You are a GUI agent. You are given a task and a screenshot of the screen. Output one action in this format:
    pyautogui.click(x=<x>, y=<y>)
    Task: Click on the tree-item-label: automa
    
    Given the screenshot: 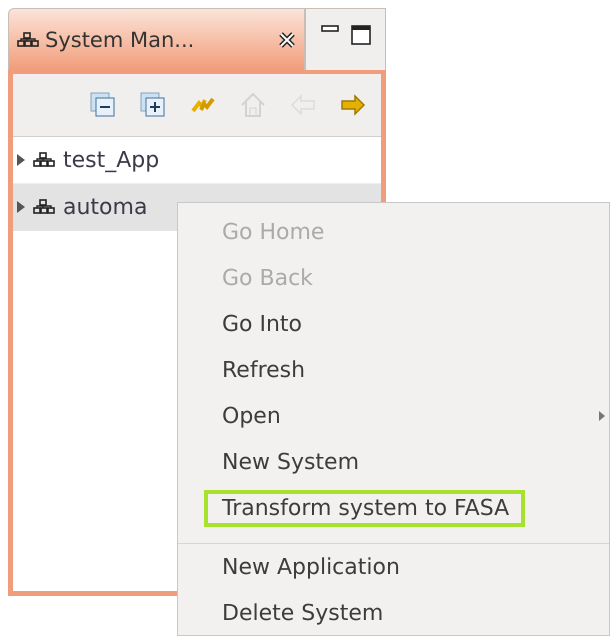 What is the action you would take?
    pyautogui.click(x=105, y=207)
    